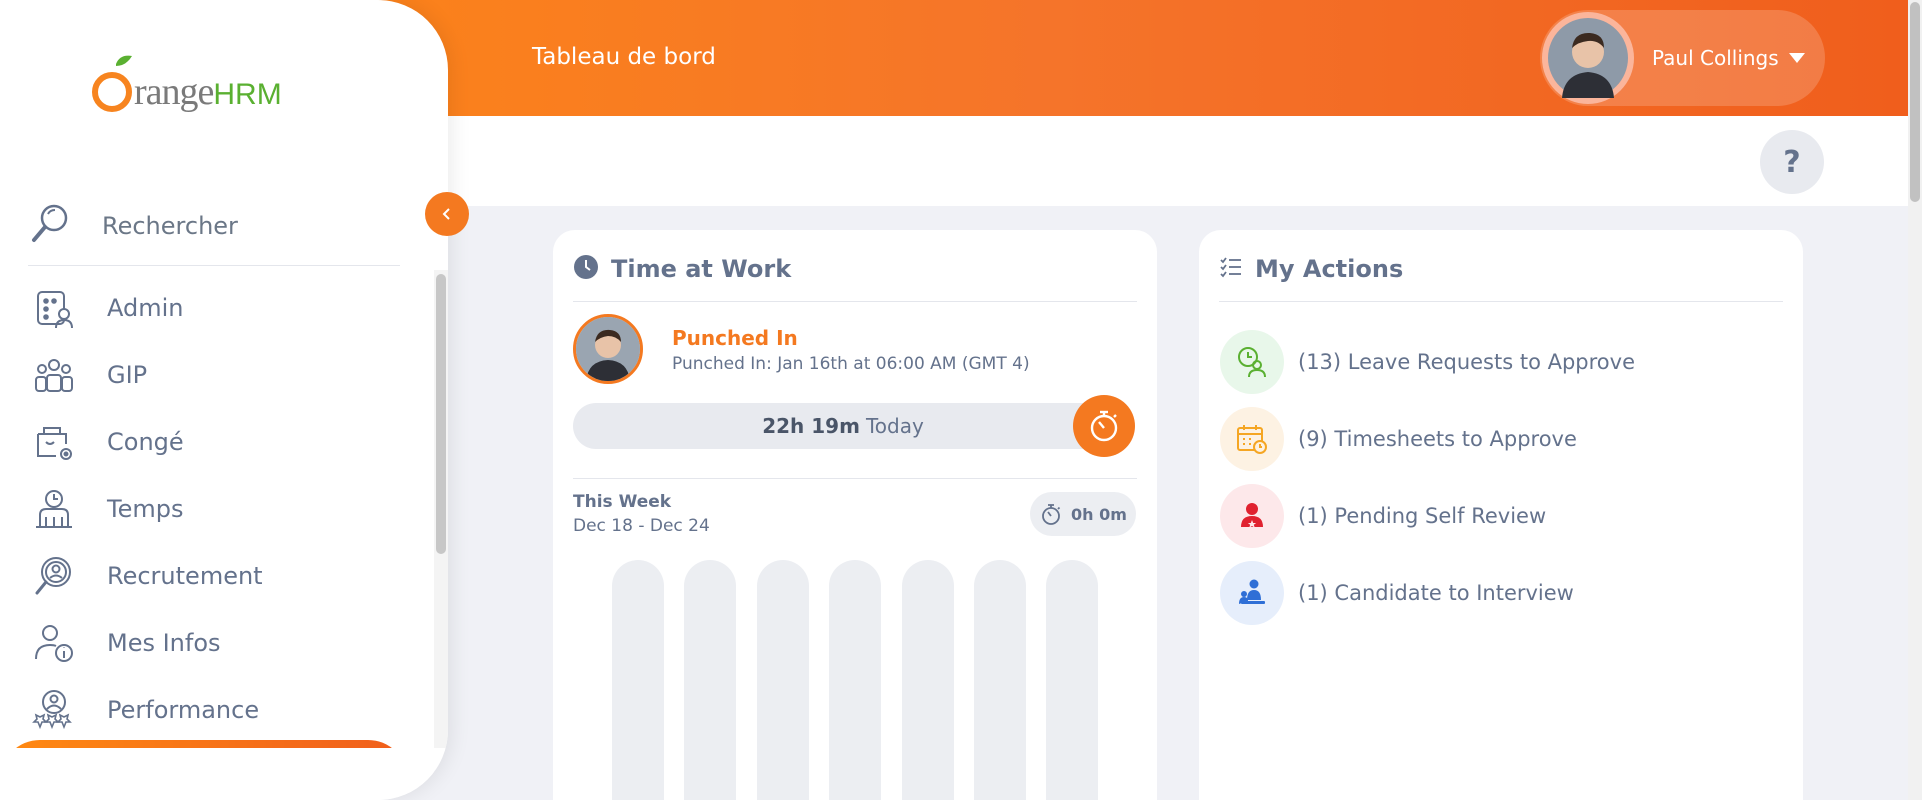 The image size is (1922, 800). I want to click on action-label: (13) Leave Requests to Approve, so click(1466, 362).